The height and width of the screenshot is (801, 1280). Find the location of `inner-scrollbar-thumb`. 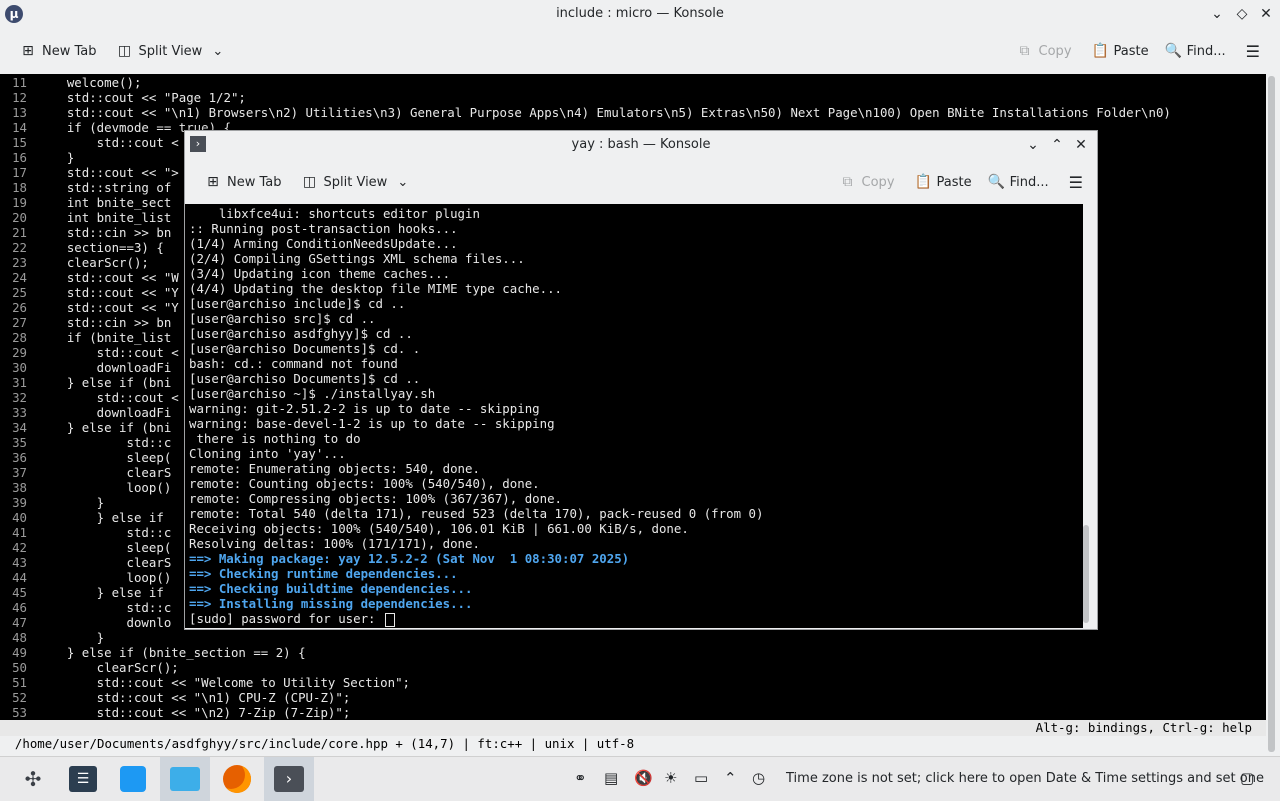

inner-scrollbar-thumb is located at coordinates (1086, 574).